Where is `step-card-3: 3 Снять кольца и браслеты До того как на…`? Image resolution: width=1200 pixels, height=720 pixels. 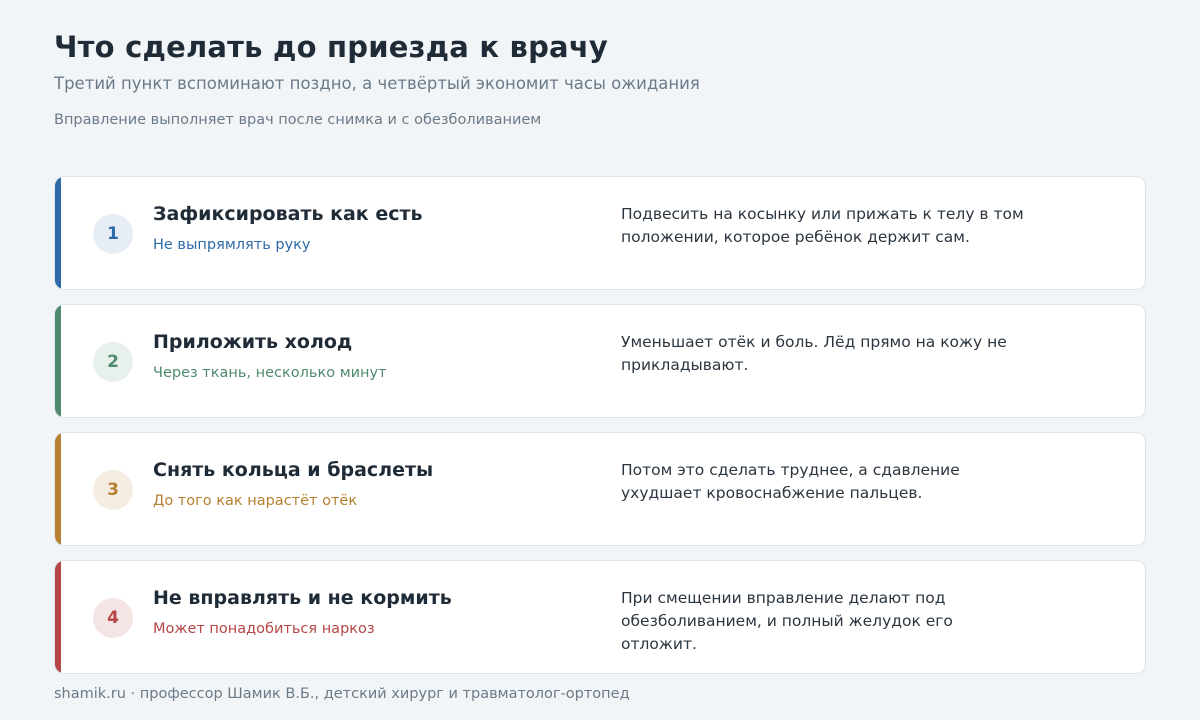
step-card-3: 3 Снять кольца и браслеты До того как на… is located at coordinates (600, 489).